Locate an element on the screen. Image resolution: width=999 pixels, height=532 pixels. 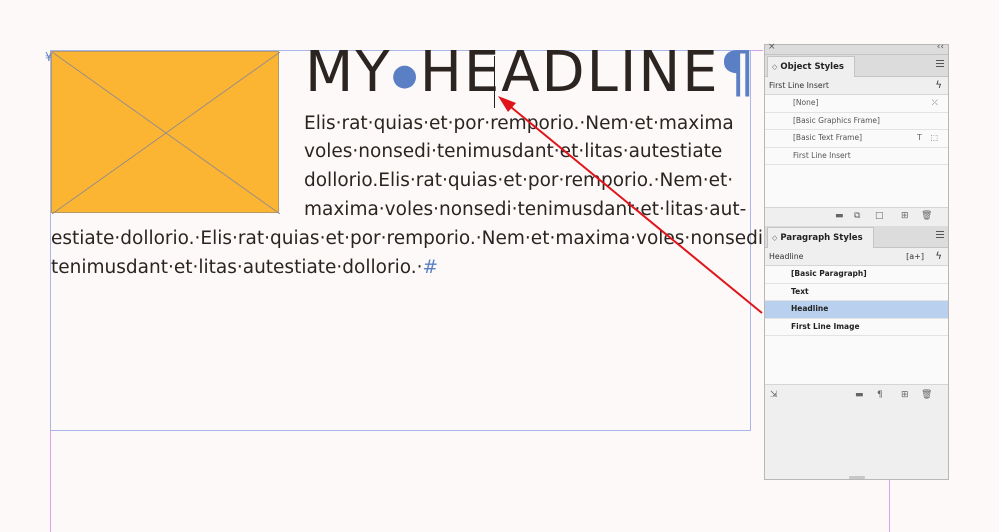
text-frame-icon: T is located at coordinates (919, 137).